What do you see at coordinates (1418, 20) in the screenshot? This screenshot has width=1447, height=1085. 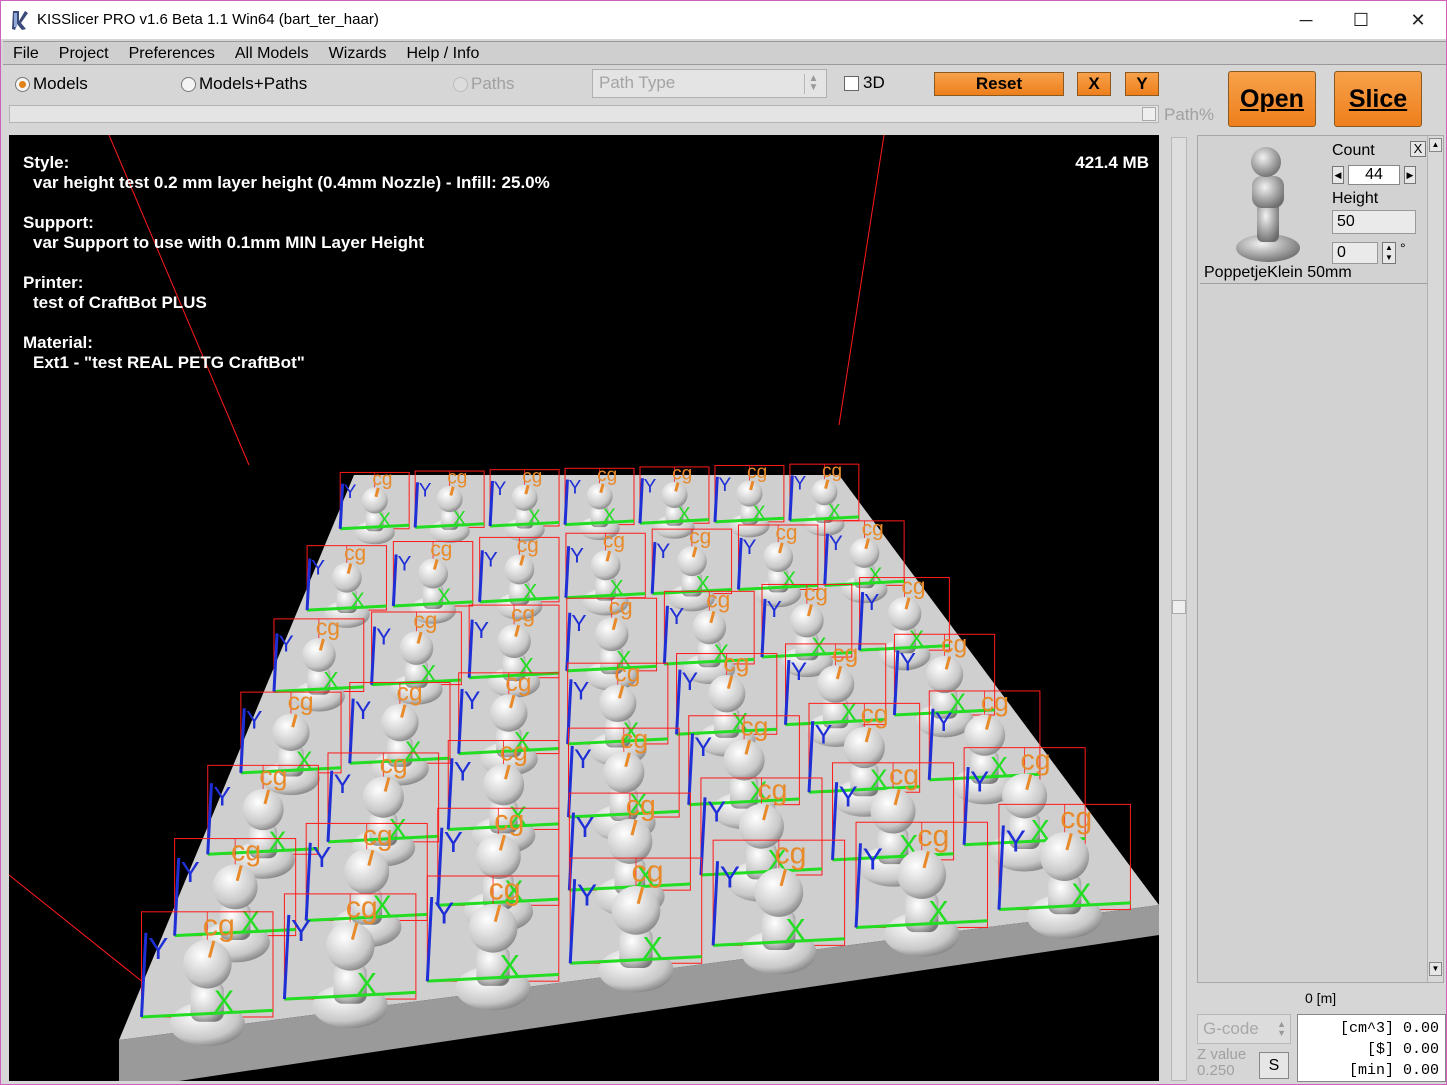 I see `close-button: ✕` at bounding box center [1418, 20].